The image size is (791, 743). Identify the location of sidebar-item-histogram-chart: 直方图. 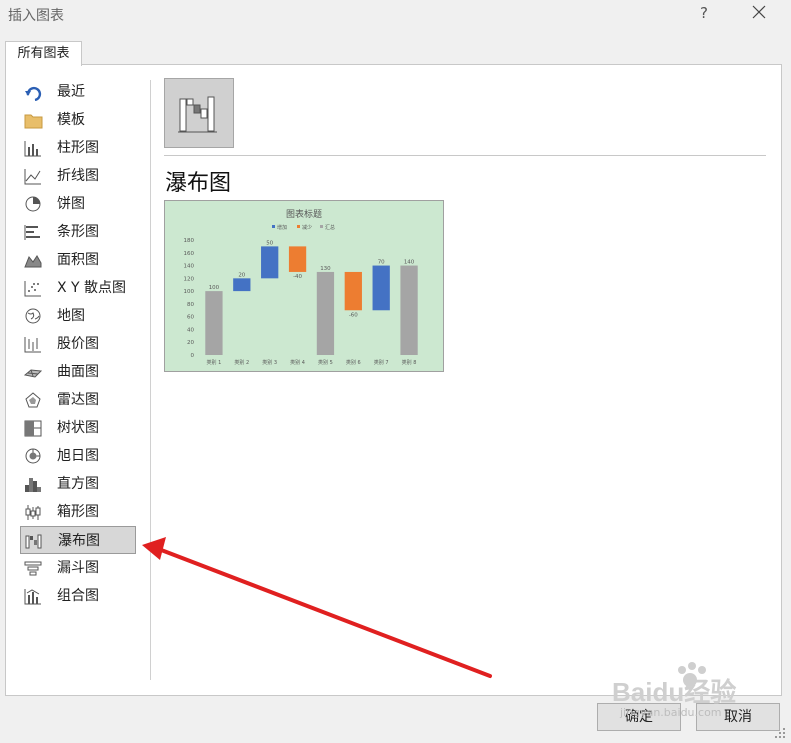
(78, 484).